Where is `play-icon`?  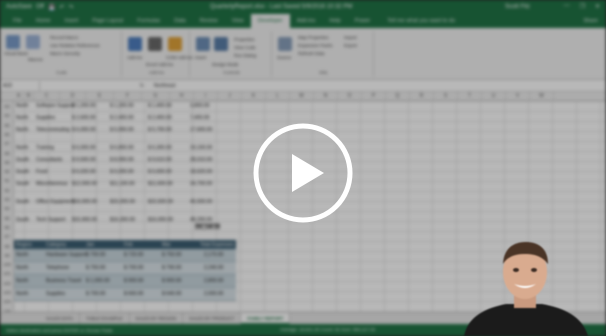 play-icon is located at coordinates (308, 173).